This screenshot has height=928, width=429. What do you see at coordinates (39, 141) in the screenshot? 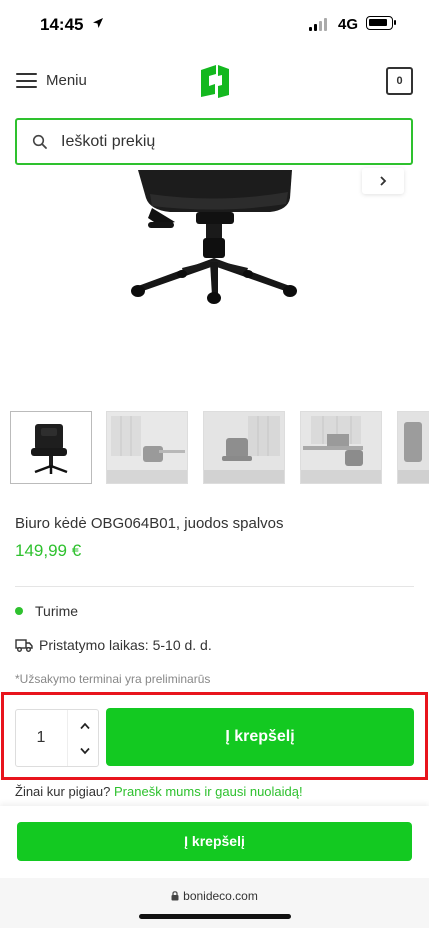
I see `search-icon` at bounding box center [39, 141].